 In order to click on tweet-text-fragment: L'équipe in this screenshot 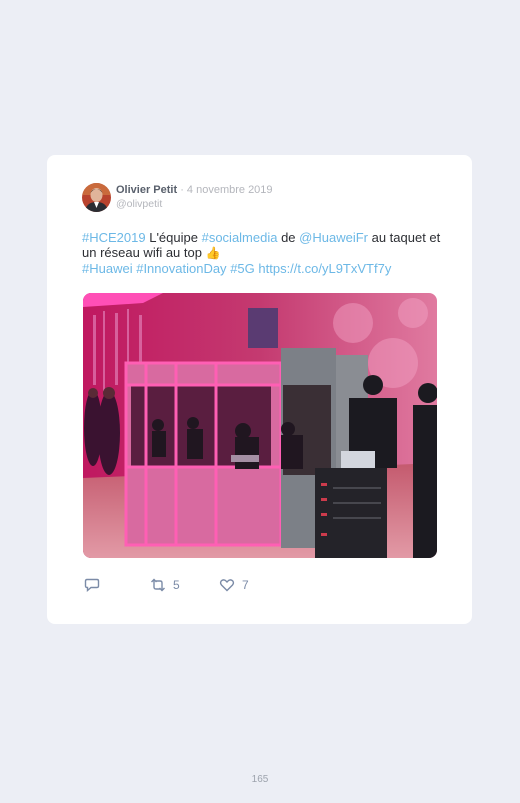, I will do `click(173, 237)`.